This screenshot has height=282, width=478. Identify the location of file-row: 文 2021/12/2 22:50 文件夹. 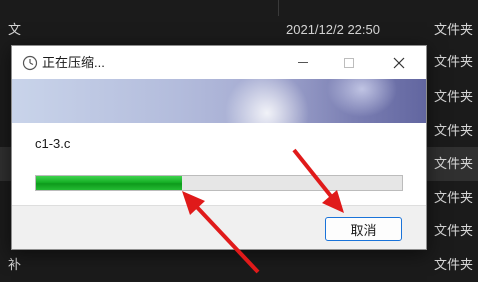
(239, 30).